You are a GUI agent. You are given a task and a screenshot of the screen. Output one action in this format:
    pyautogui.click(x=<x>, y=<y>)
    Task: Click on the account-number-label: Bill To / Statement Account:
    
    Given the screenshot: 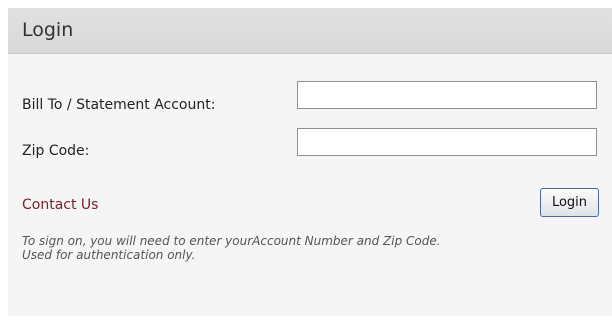 What is the action you would take?
    pyautogui.click(x=119, y=105)
    